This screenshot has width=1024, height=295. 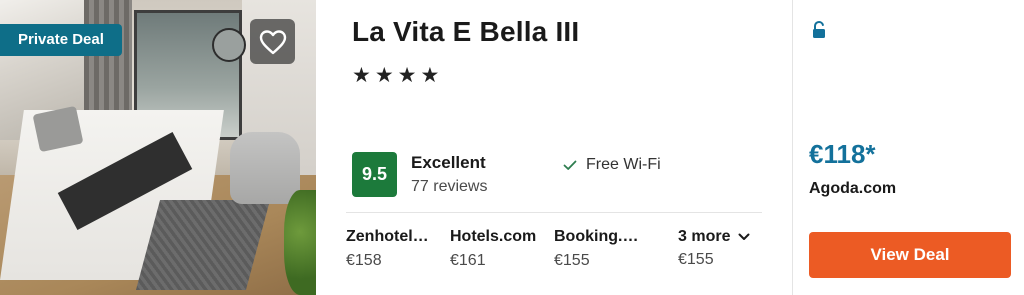 What do you see at coordinates (714, 248) in the screenshot?
I see `more-offers-toggle: 3 more €155` at bounding box center [714, 248].